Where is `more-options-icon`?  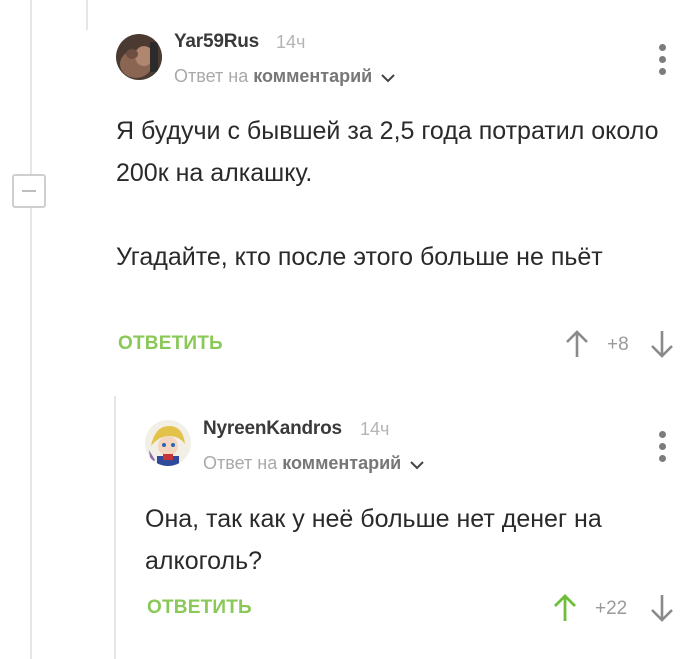 more-options-icon is located at coordinates (662, 446).